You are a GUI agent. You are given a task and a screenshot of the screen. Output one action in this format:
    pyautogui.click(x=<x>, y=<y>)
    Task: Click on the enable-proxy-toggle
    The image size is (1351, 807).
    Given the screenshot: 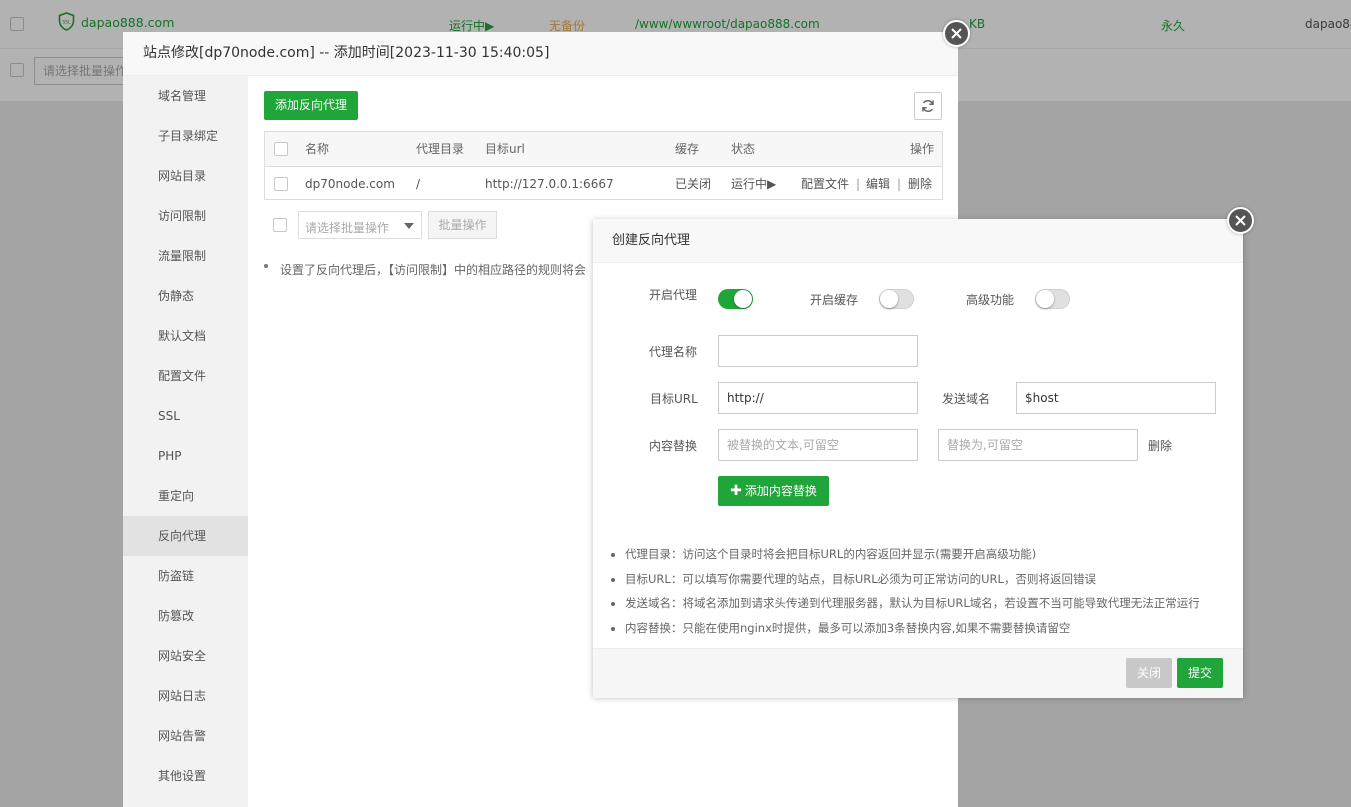 What is the action you would take?
    pyautogui.click(x=735, y=299)
    